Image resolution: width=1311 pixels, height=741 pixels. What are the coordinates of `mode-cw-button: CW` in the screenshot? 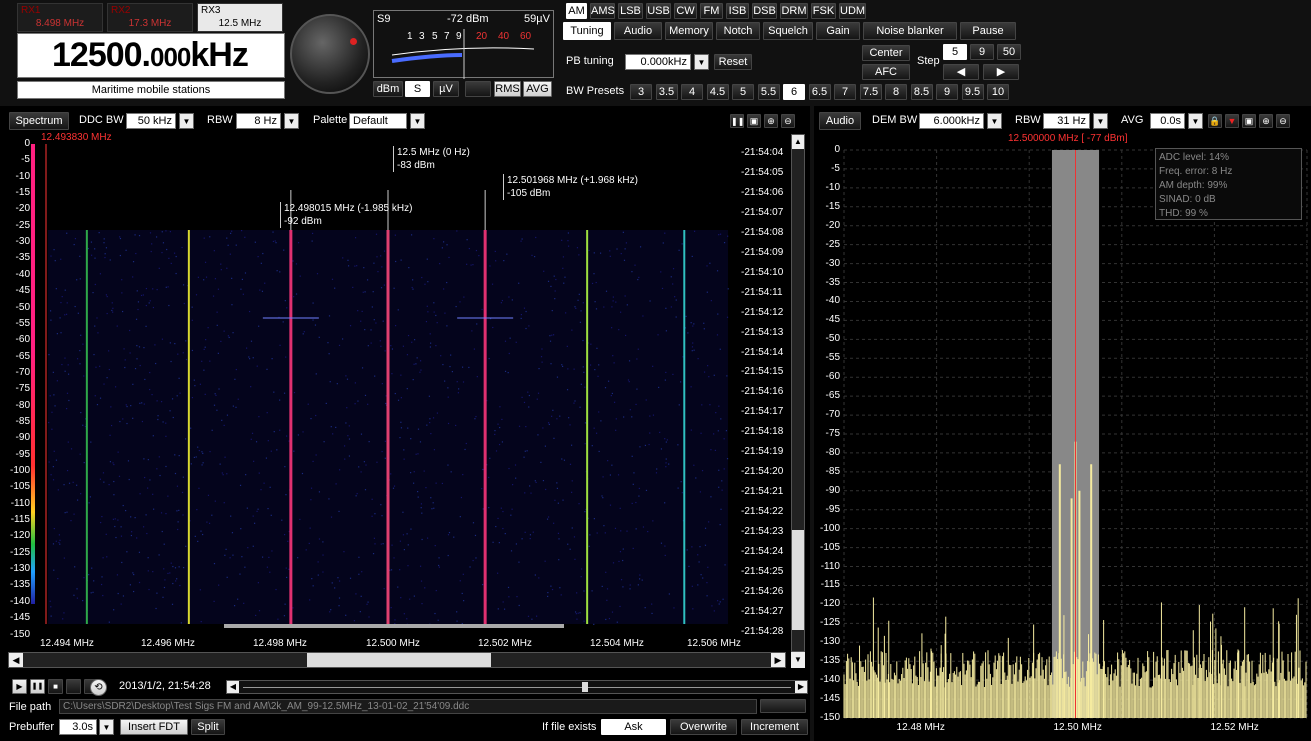 It's located at (685, 11).